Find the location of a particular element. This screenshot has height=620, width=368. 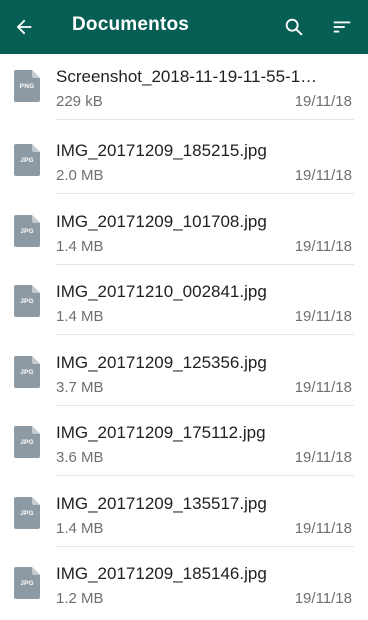

file-size: 3.6 MB is located at coordinates (80, 457).